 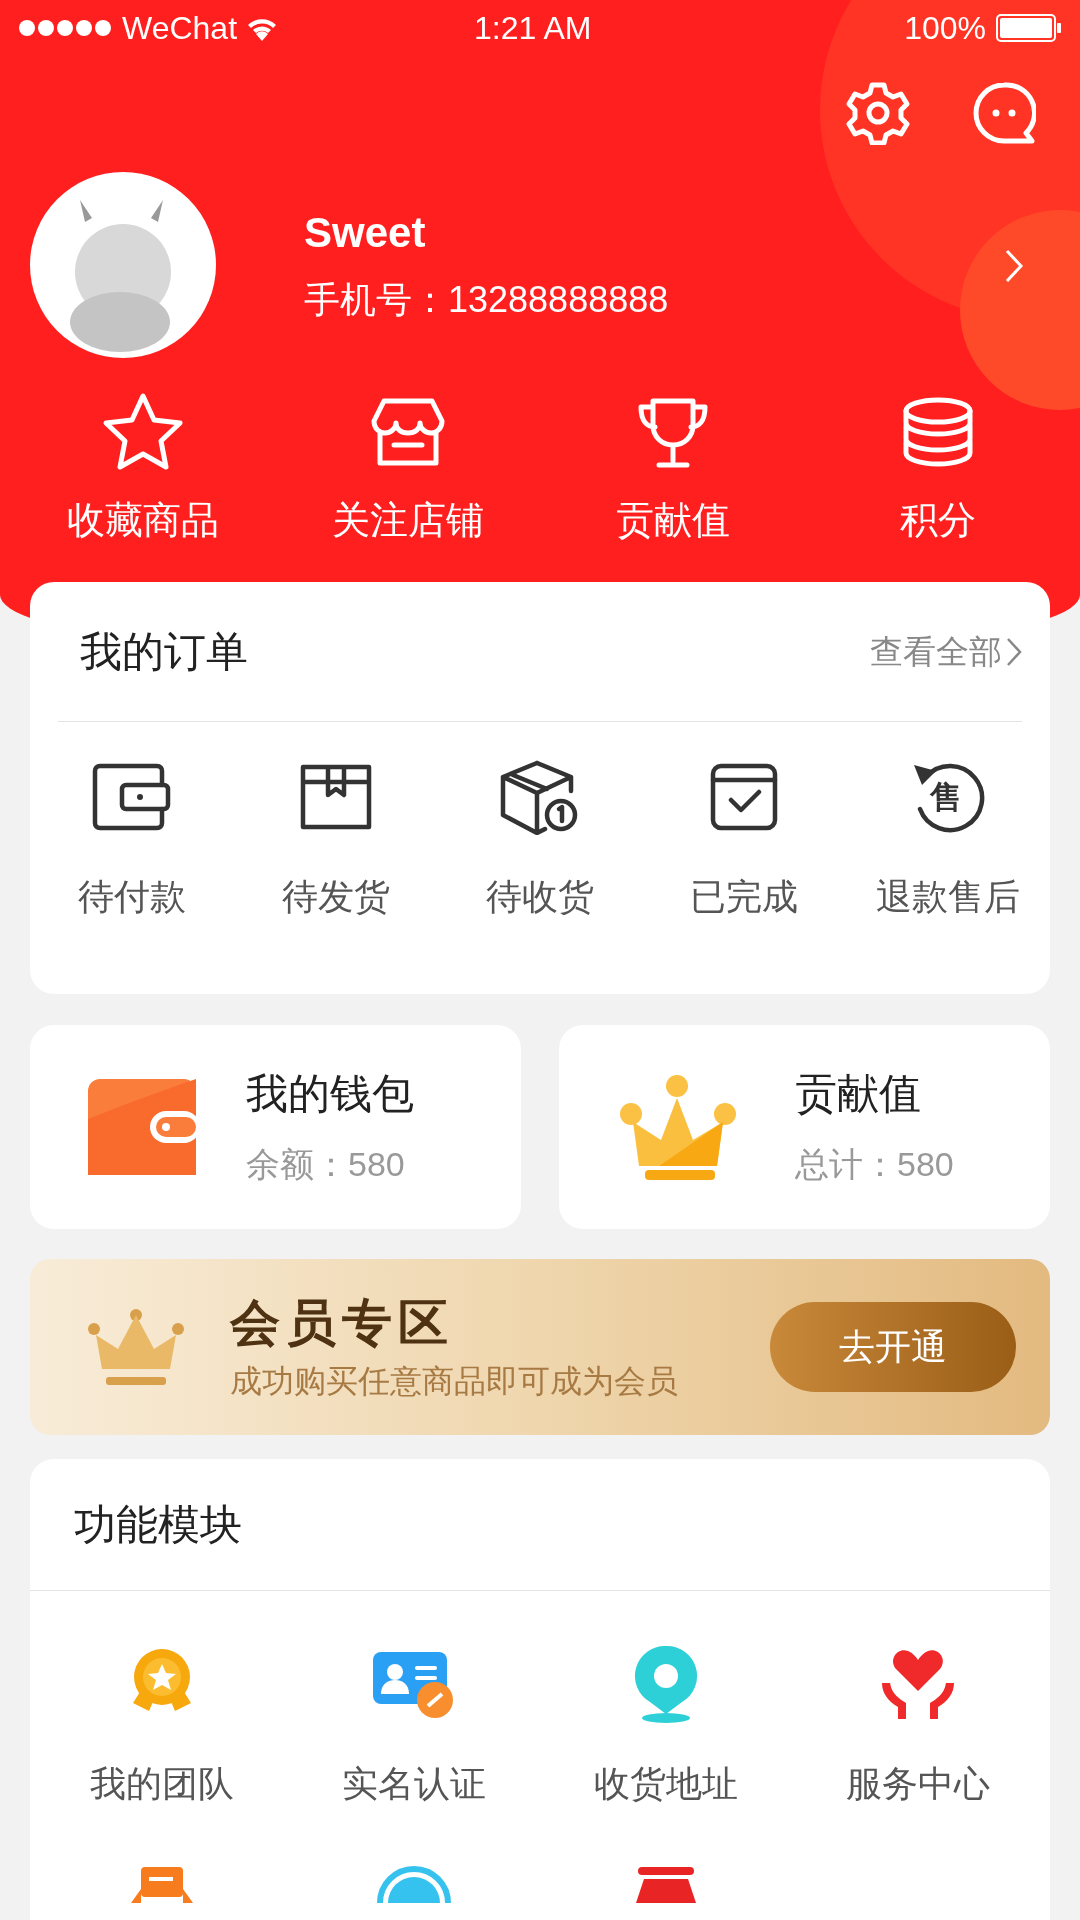 What do you see at coordinates (163, 652) in the screenshot?
I see `section-title: 我的订单` at bounding box center [163, 652].